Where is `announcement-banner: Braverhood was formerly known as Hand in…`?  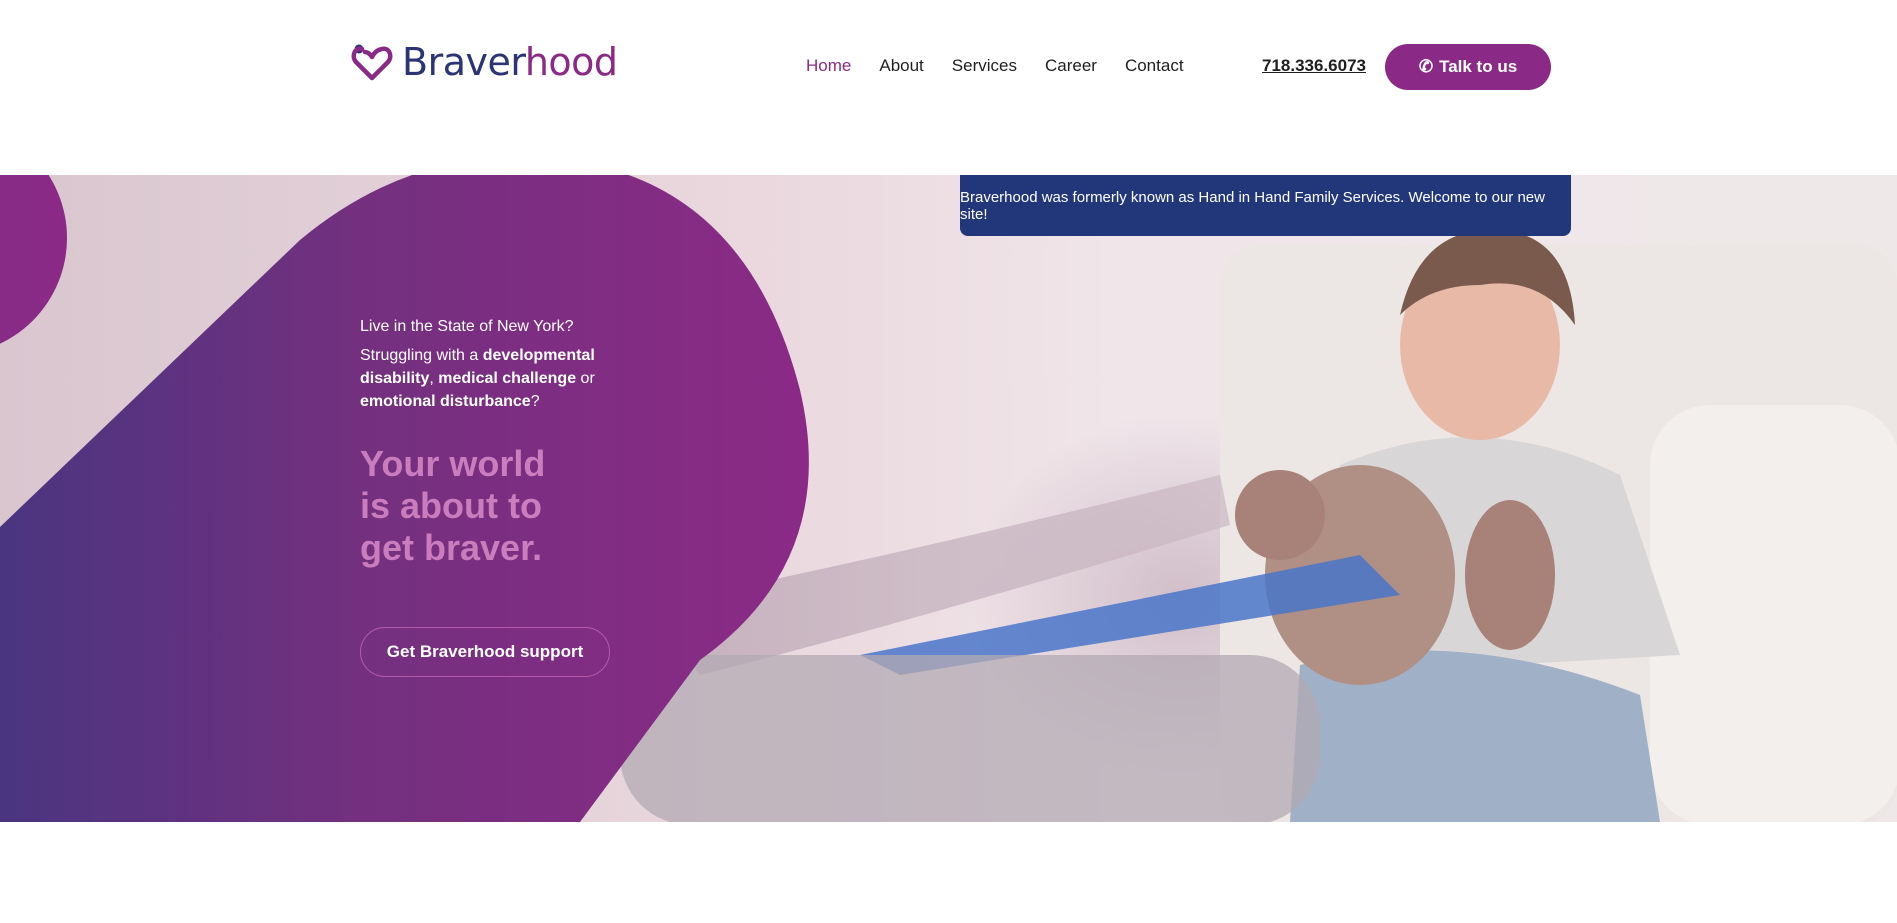
announcement-banner: Braverhood was formerly known as Hand in… is located at coordinates (1265, 205).